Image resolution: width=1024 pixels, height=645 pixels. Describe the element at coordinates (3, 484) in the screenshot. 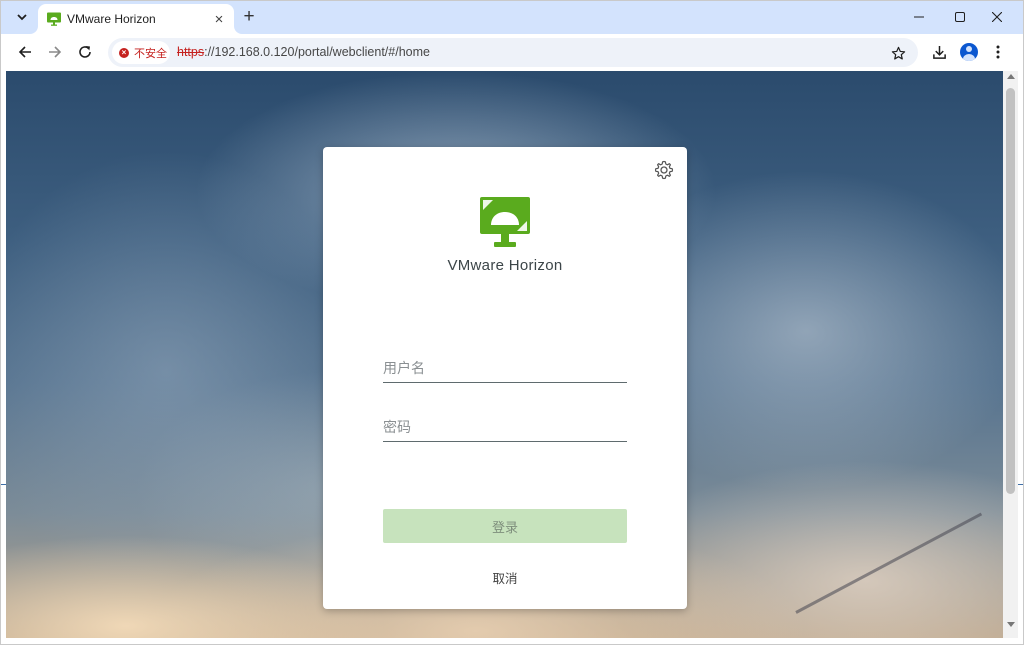

I see `window-edge-line-left` at that location.